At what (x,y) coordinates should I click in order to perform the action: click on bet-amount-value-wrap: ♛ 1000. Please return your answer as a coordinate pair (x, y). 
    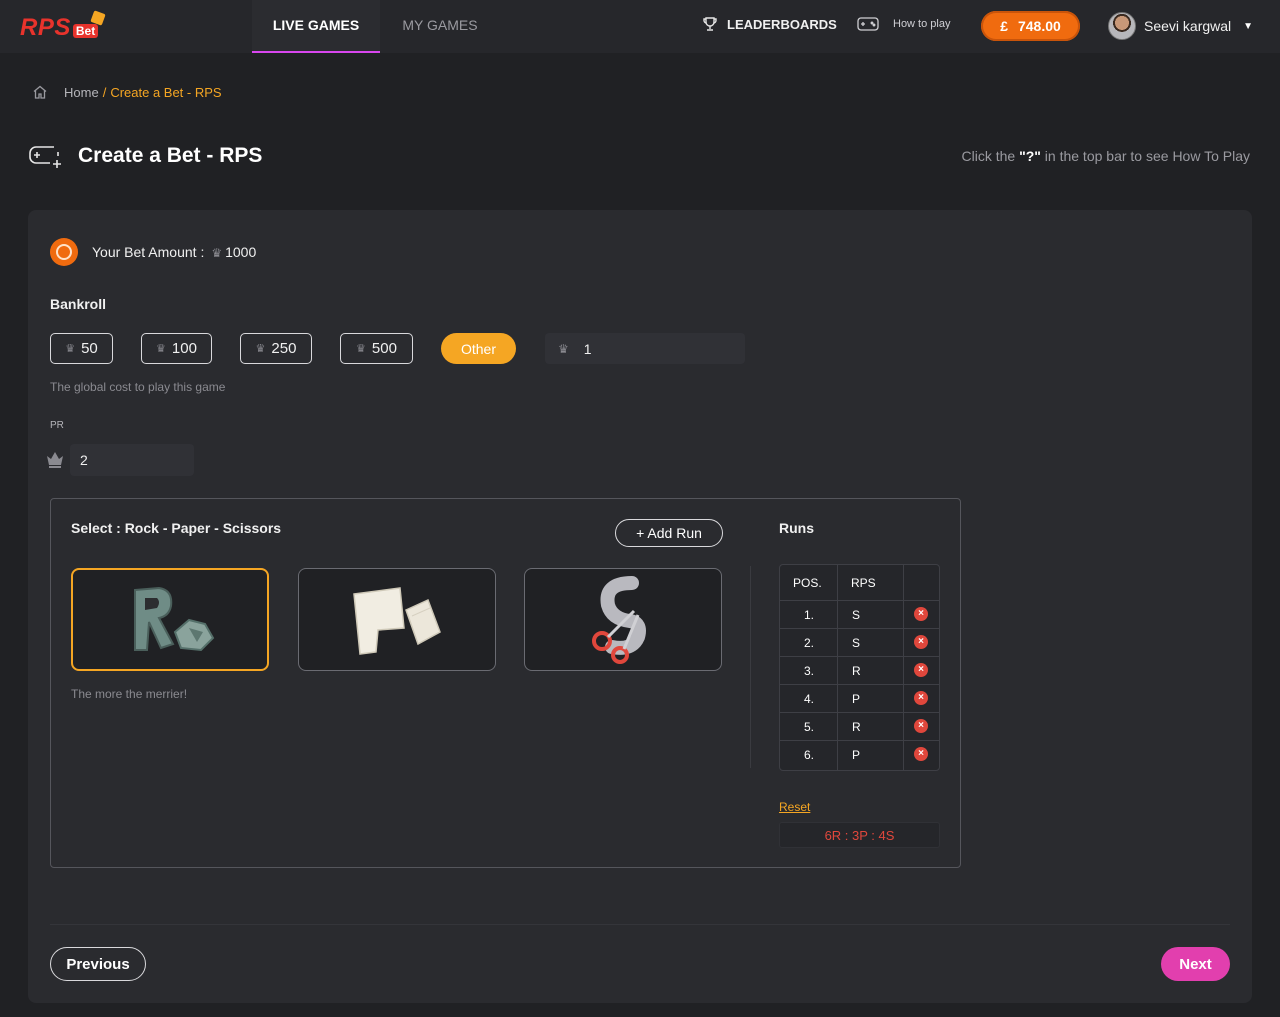
    Looking at the image, I should click on (232, 252).